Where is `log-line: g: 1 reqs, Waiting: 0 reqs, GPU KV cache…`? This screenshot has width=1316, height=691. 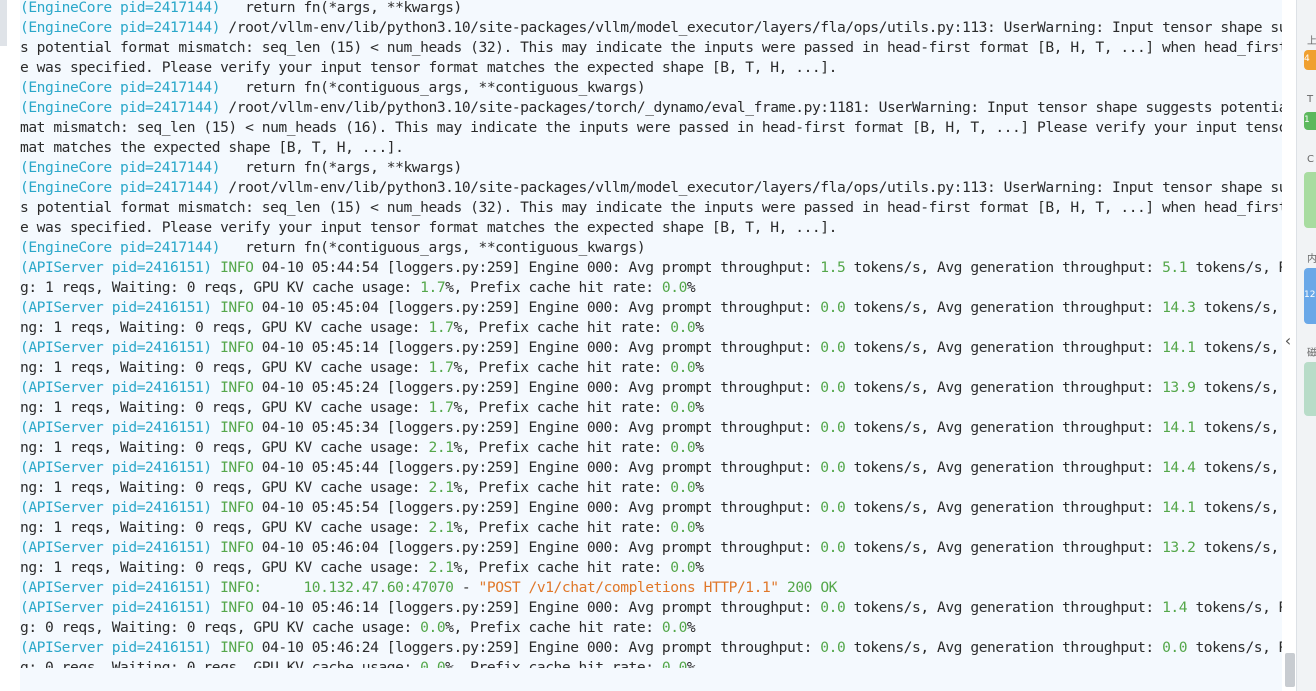 log-line: g: 1 reqs, Waiting: 0 reqs, GPU KV cache… is located at coordinates (651, 288).